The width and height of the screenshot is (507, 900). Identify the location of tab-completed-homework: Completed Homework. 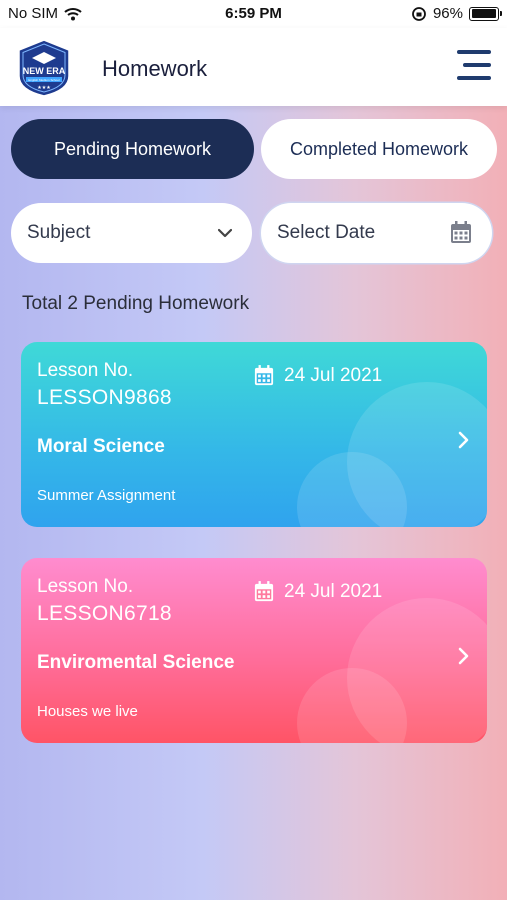
(379, 149).